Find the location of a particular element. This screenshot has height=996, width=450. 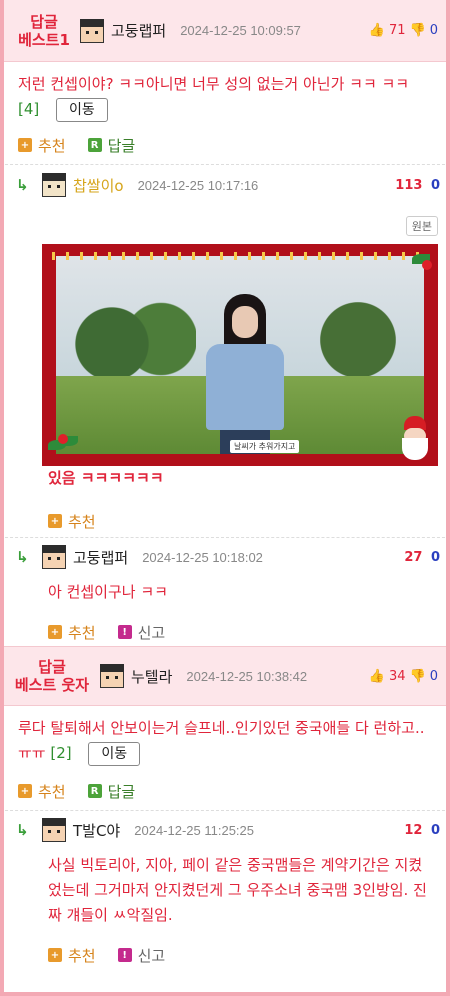

author-nick: 찹쌀이o is located at coordinates (98, 185).